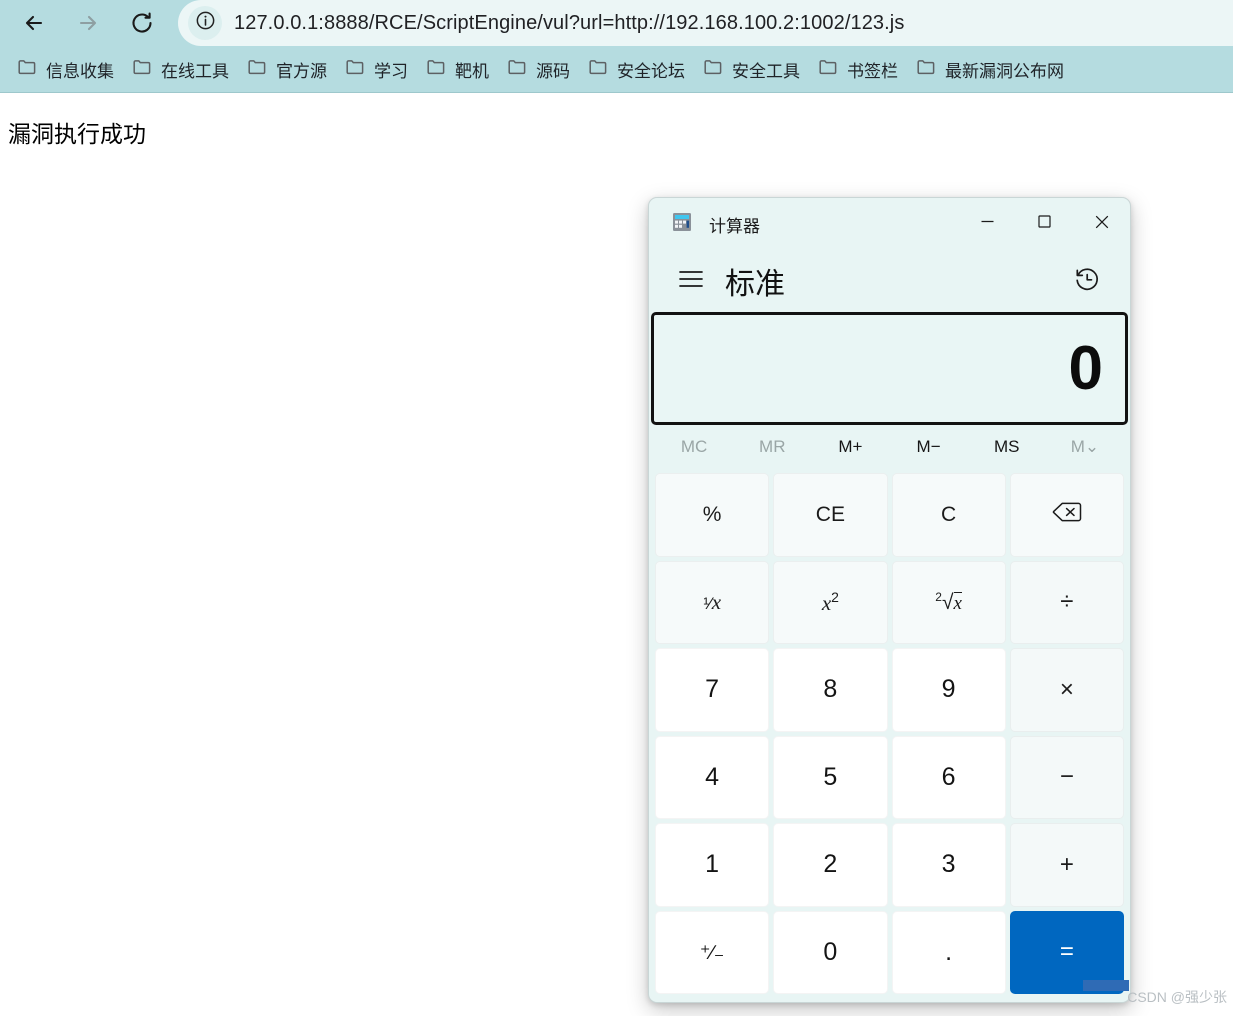 The width and height of the screenshot is (1233, 1016). Describe the element at coordinates (948, 690) in the screenshot. I see `digit-9-button: 9` at that location.